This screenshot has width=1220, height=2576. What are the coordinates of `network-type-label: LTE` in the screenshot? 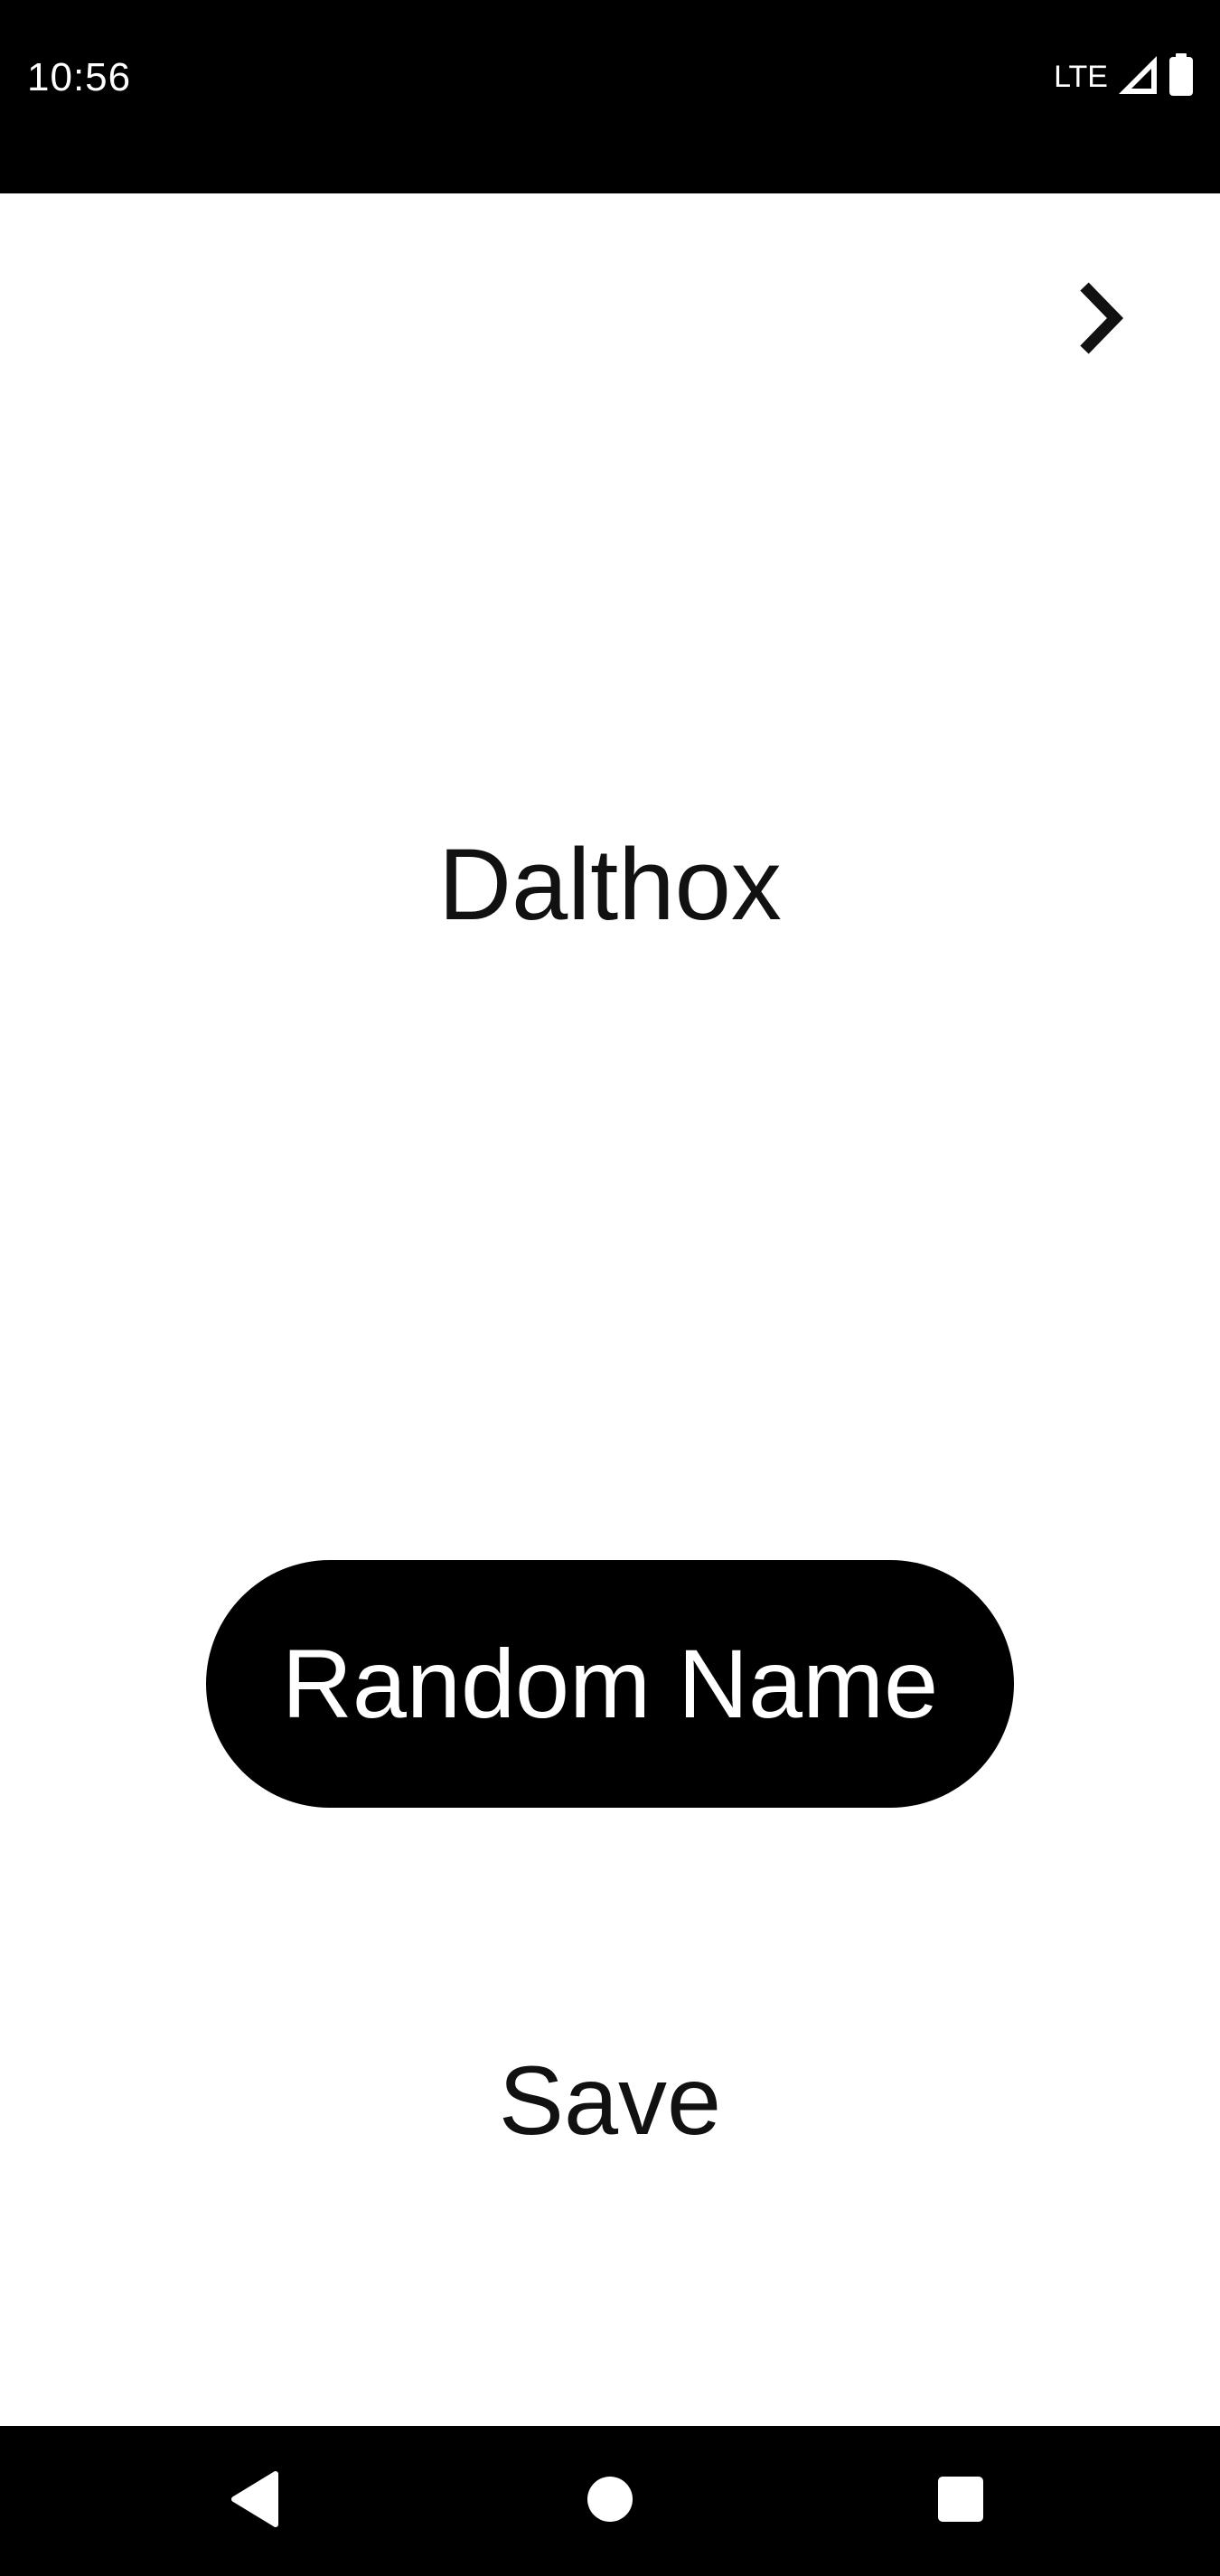 It's located at (1081, 77).